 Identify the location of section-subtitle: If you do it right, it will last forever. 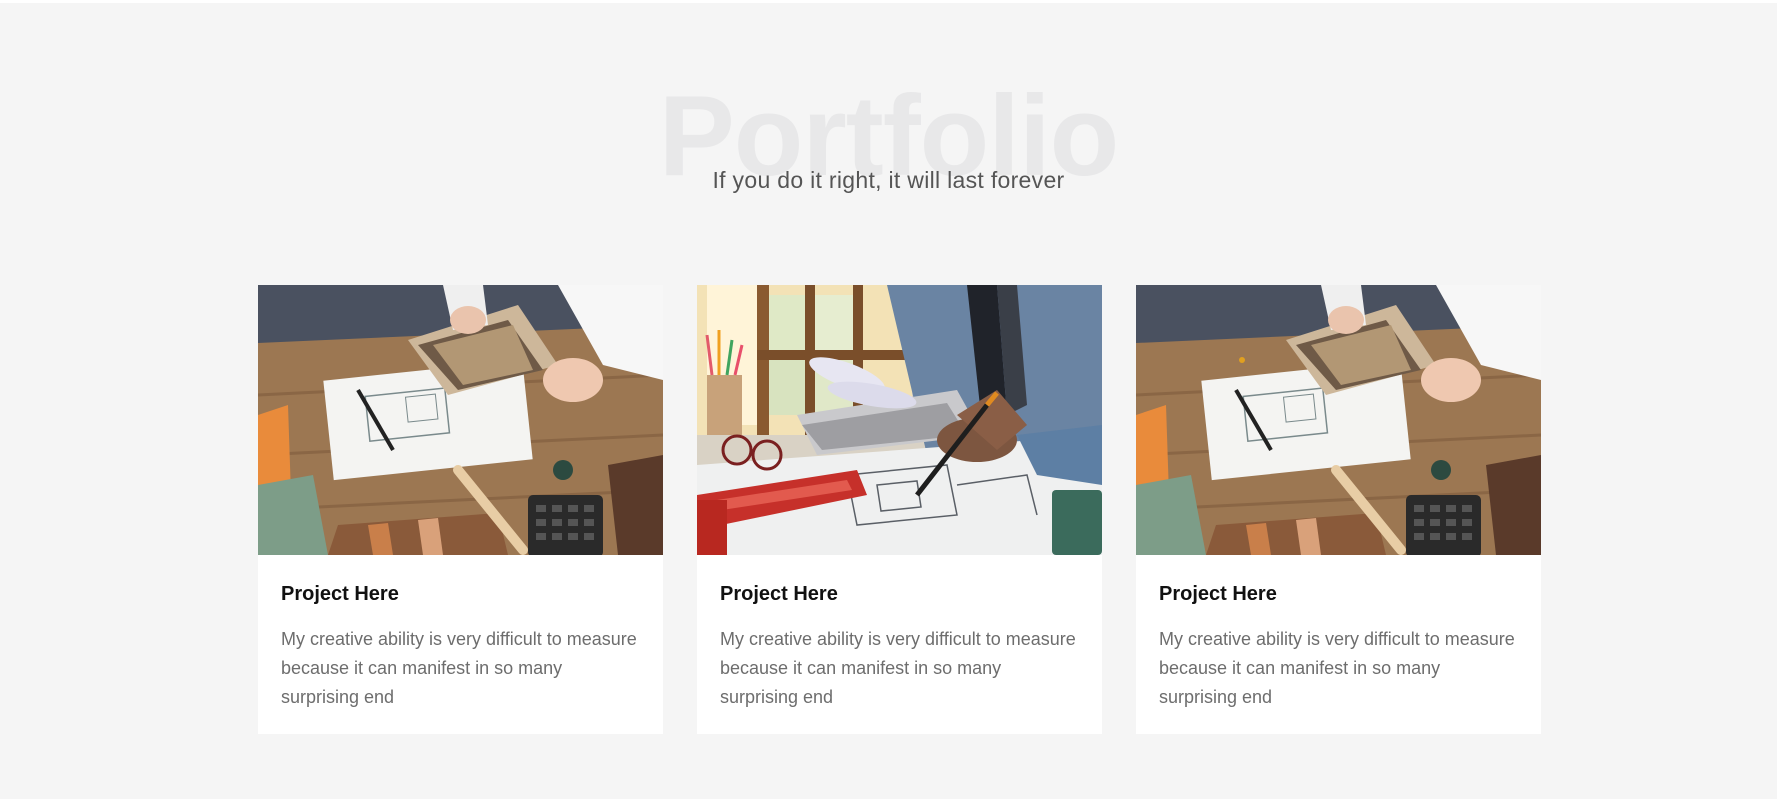
(888, 180).